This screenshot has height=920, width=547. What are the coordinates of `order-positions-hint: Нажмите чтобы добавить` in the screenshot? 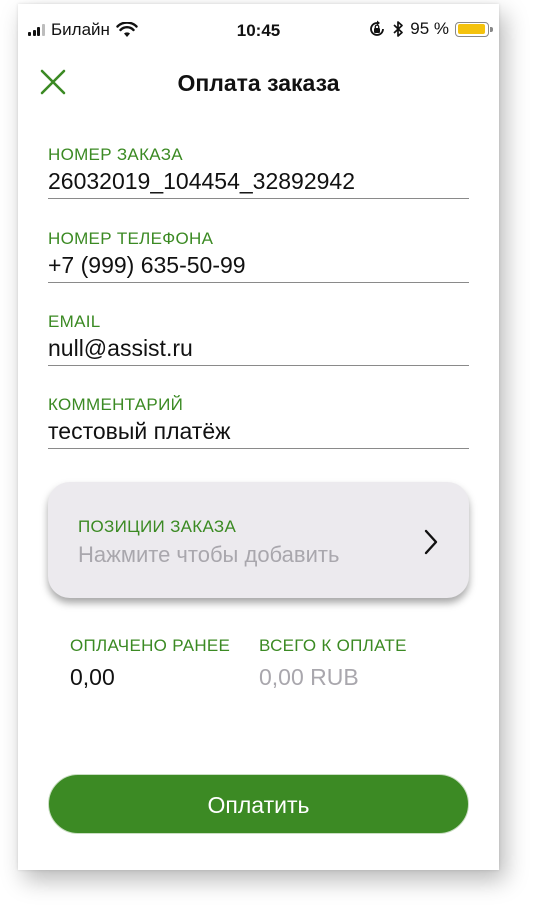 It's located at (209, 554).